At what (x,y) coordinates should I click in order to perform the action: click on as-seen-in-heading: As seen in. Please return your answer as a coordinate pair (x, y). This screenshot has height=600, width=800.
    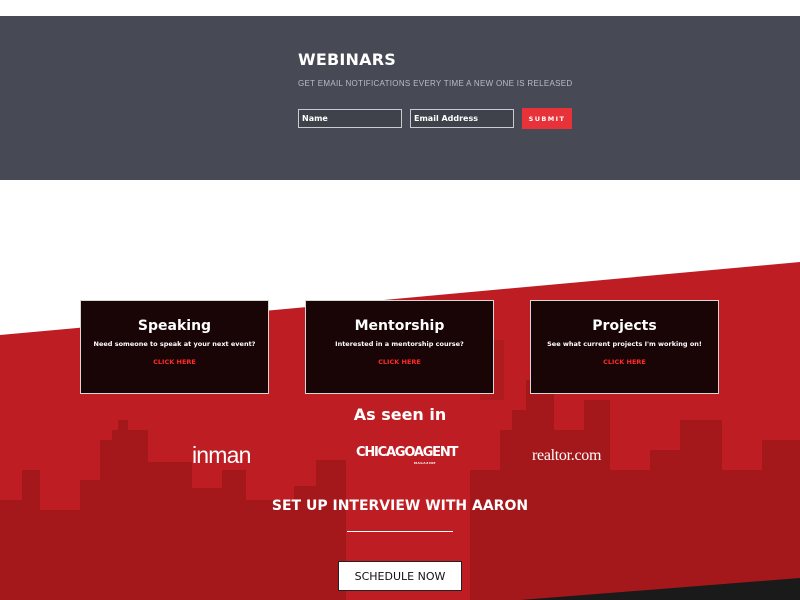
    Looking at the image, I should click on (400, 414).